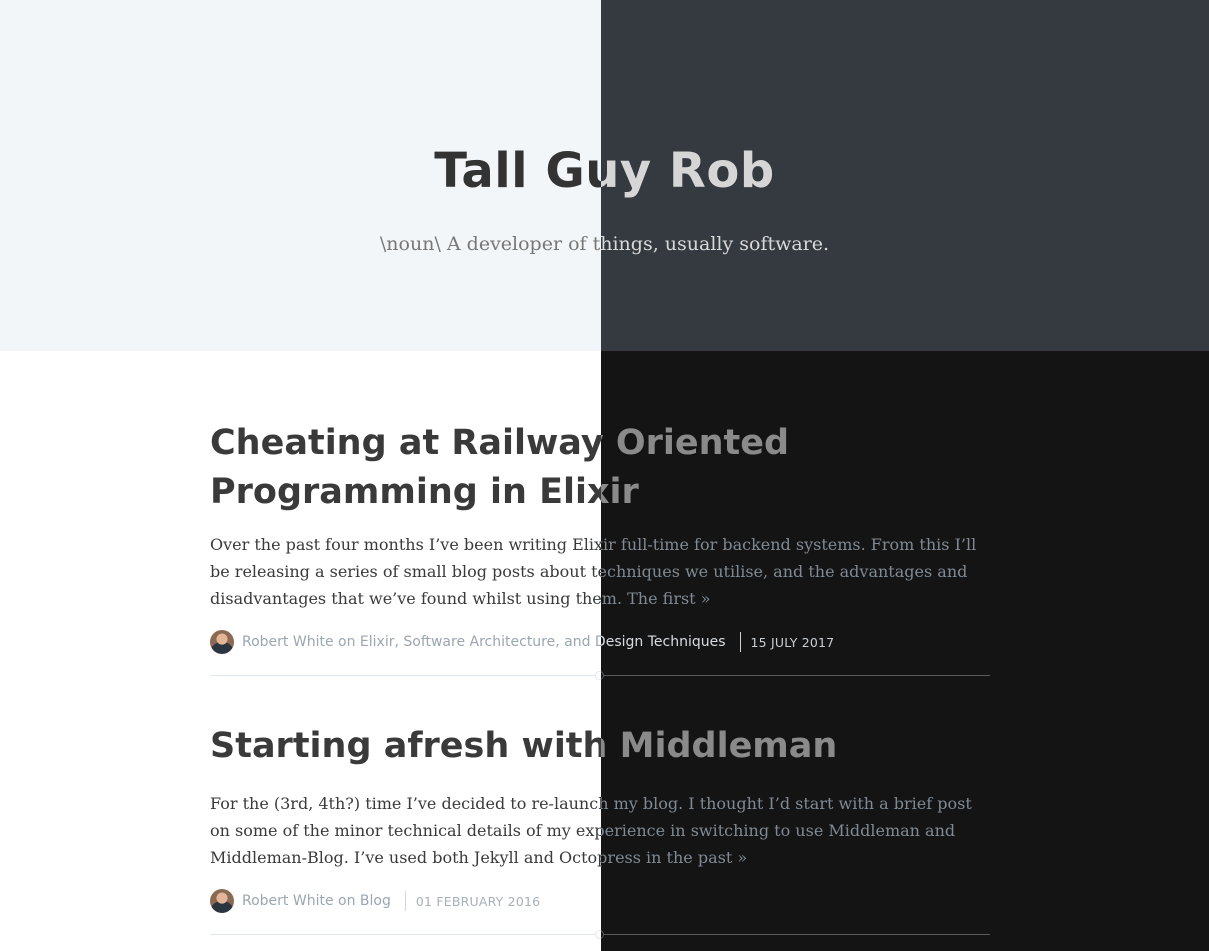 Image resolution: width=1209 pixels, height=951 pixels. What do you see at coordinates (478, 901) in the screenshot?
I see `post-date: 01 February 2016` at bounding box center [478, 901].